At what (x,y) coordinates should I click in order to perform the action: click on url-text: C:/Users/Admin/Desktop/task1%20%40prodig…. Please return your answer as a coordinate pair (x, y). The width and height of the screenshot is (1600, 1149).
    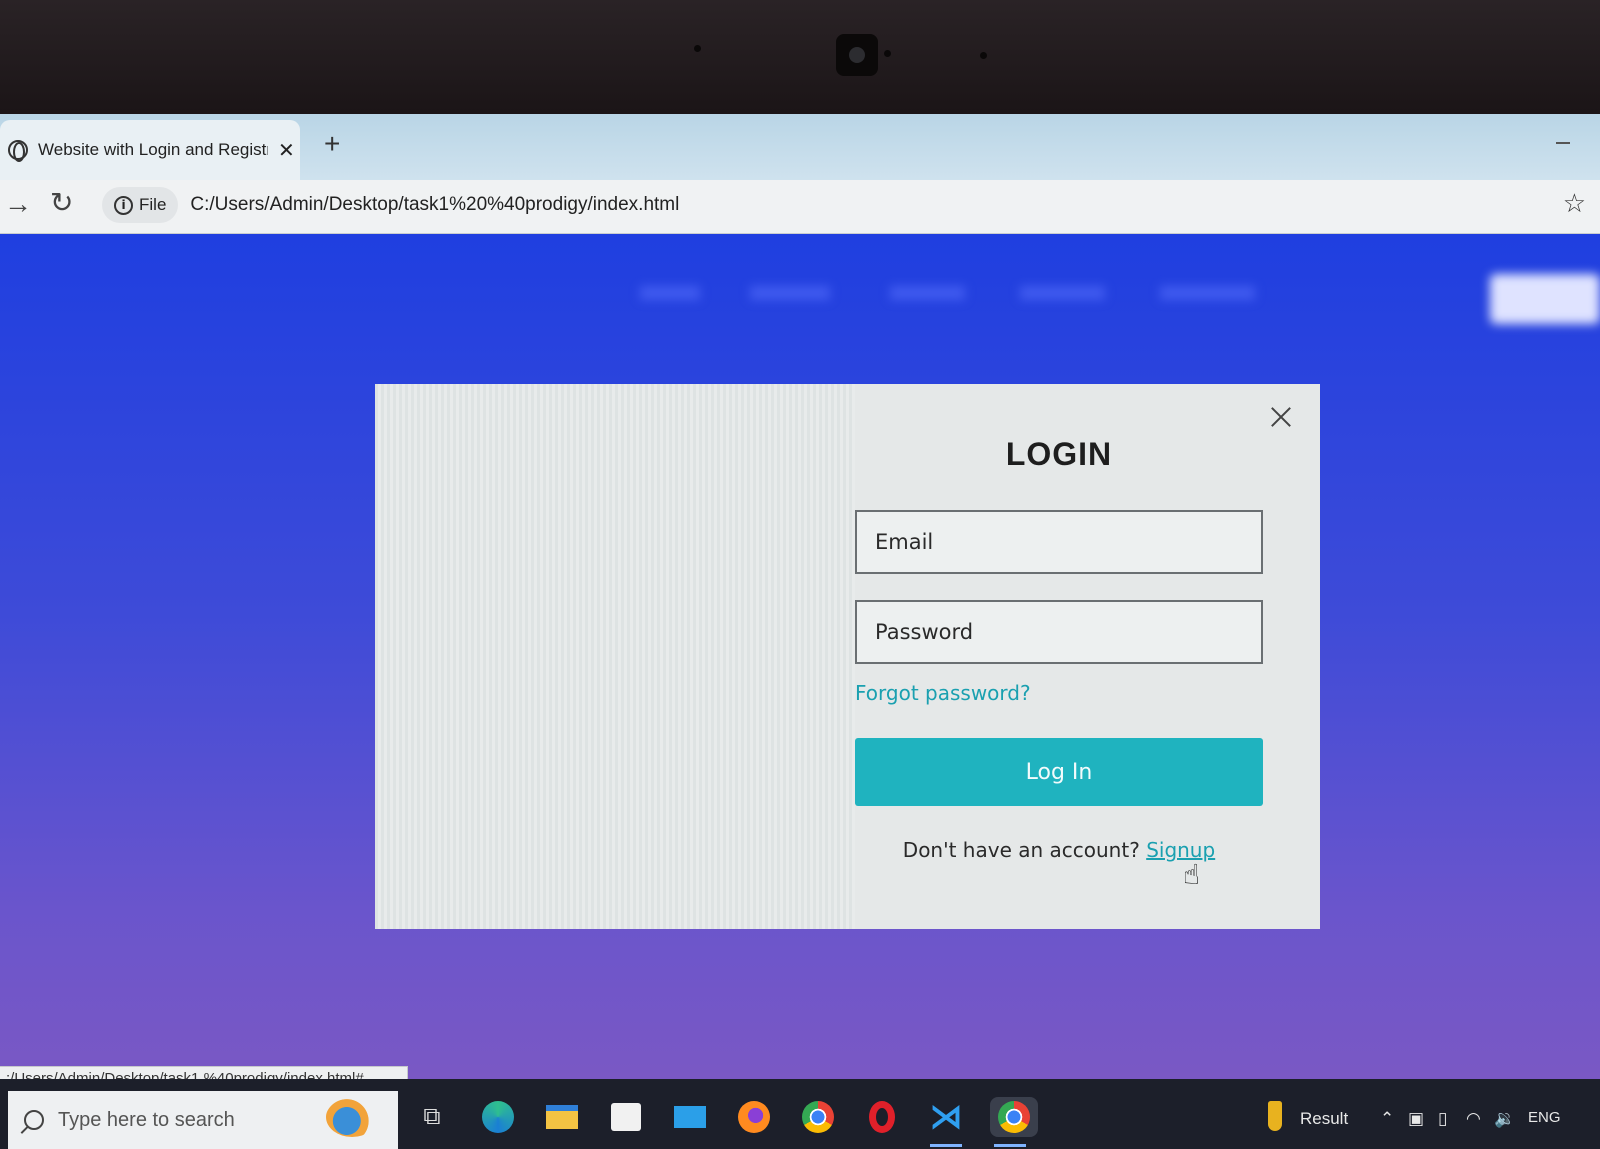
    Looking at the image, I should click on (434, 205).